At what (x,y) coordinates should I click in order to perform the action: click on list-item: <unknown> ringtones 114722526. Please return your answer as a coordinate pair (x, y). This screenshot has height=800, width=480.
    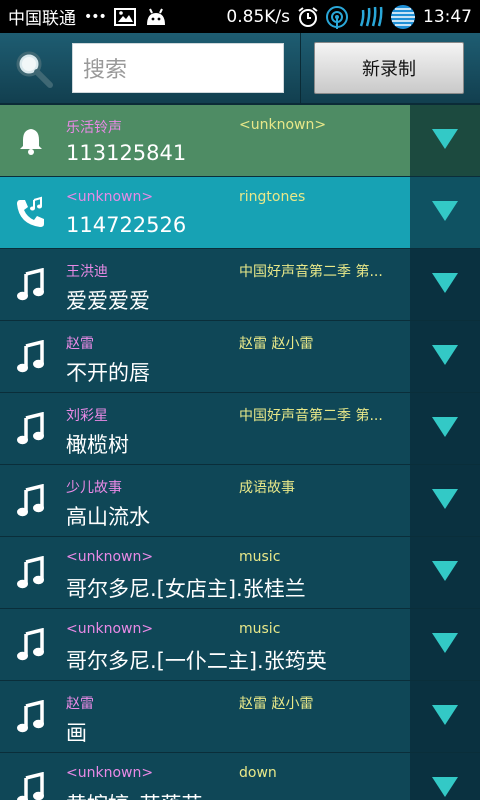
    Looking at the image, I should click on (240, 213).